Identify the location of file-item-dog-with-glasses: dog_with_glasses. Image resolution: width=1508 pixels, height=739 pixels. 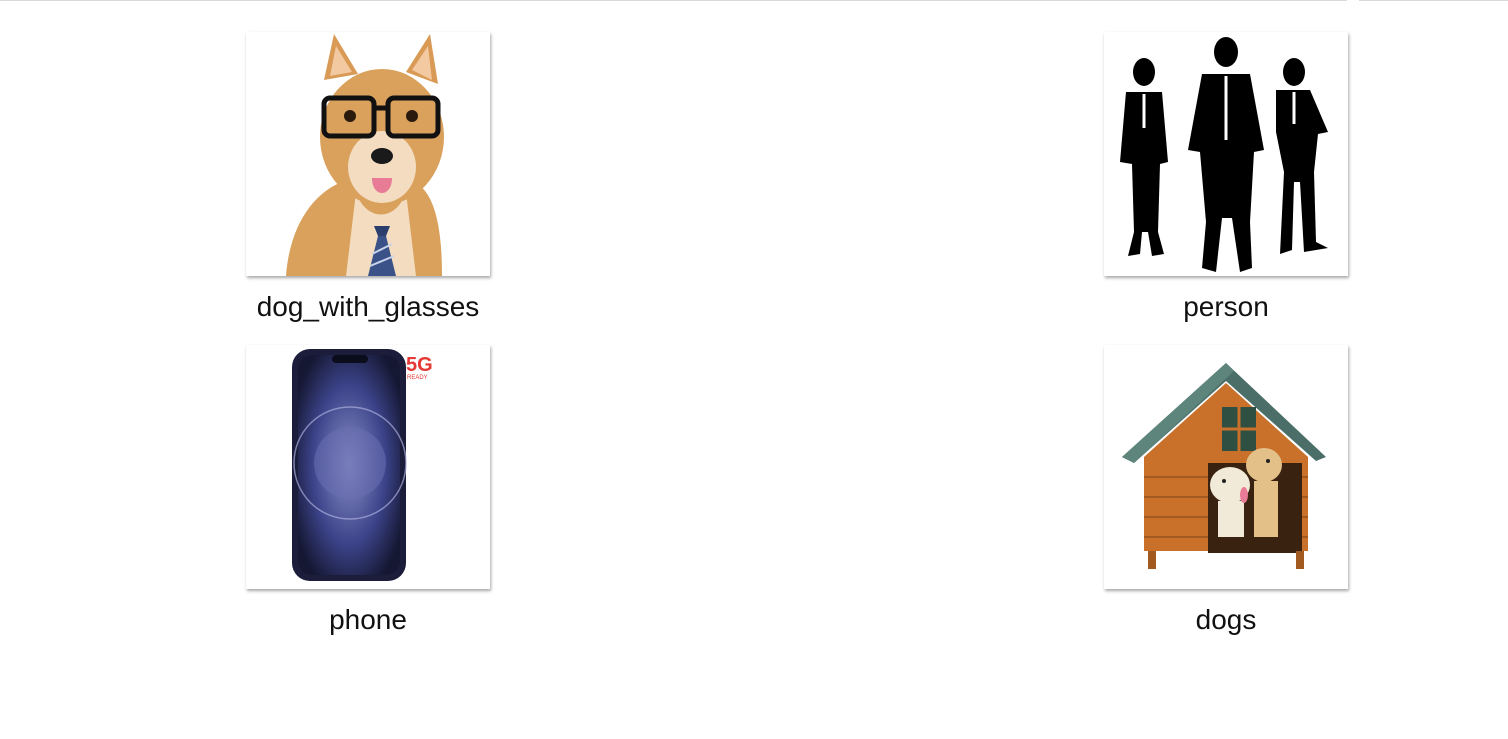
(368, 178).